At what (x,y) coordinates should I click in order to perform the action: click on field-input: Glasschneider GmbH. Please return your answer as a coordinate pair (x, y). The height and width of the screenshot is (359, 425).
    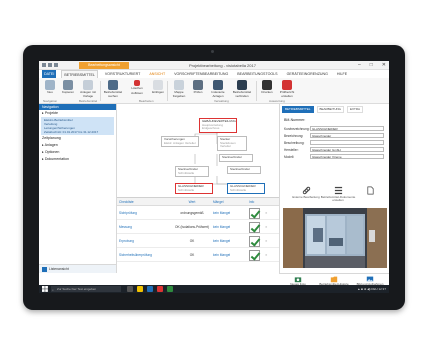
    Looking at the image, I should click on (347, 149).